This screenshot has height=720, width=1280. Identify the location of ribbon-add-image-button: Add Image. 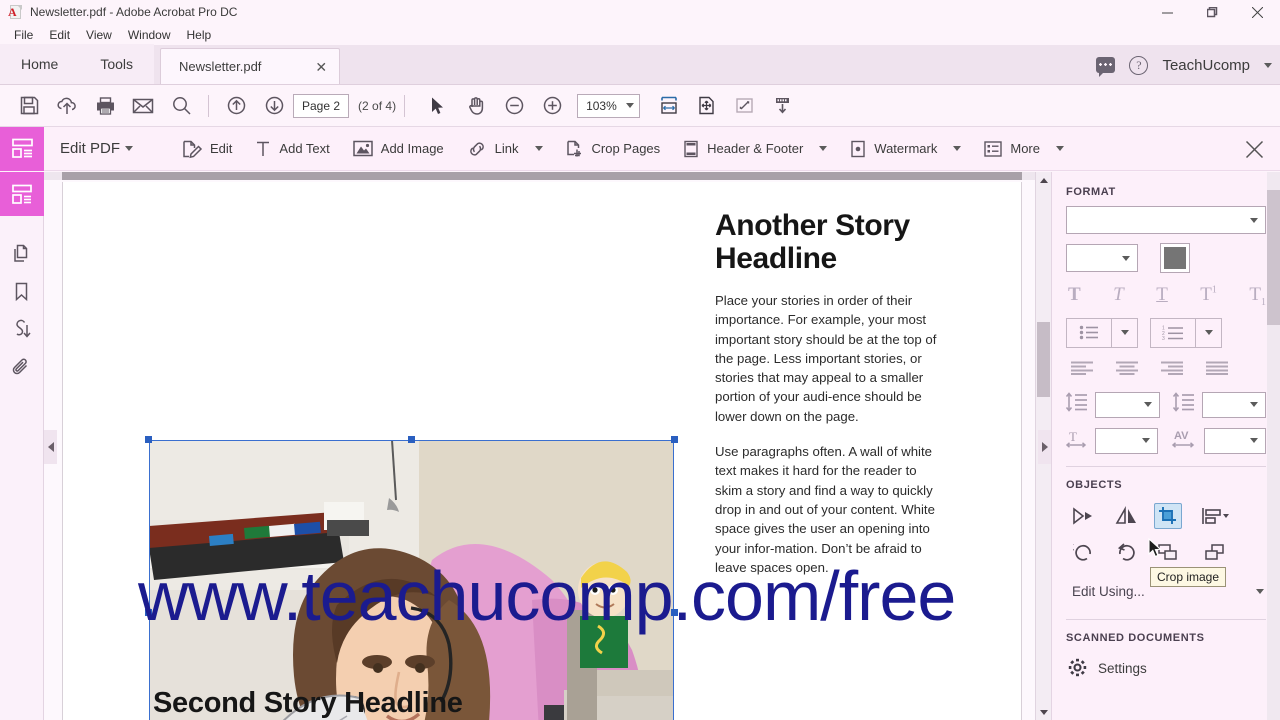
(398, 148).